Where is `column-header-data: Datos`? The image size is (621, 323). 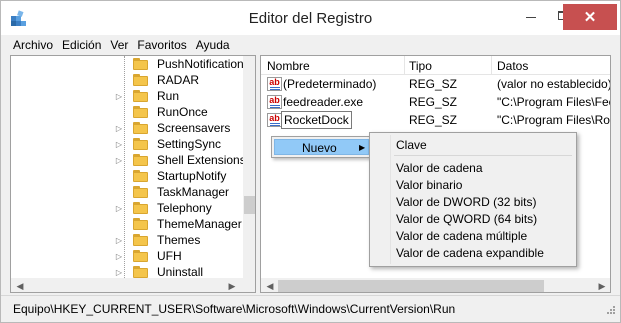
column-header-data: Datos is located at coordinates (512, 66).